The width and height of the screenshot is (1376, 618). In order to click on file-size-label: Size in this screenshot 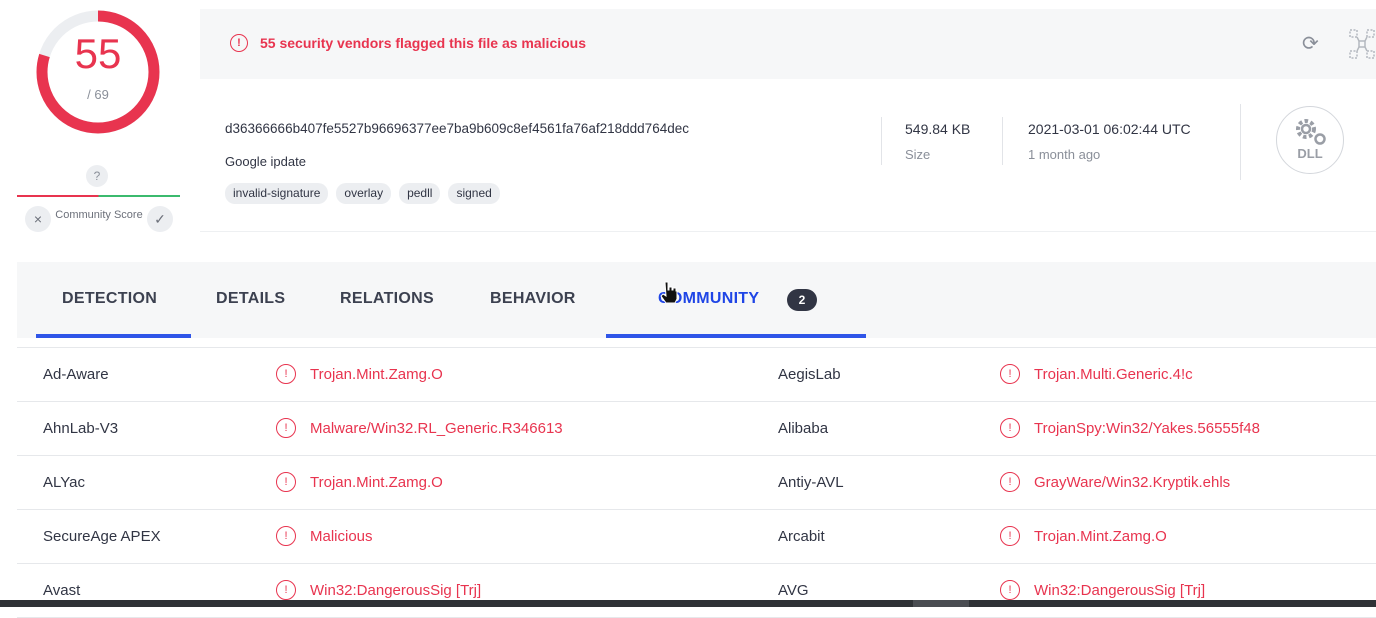, I will do `click(918, 154)`.